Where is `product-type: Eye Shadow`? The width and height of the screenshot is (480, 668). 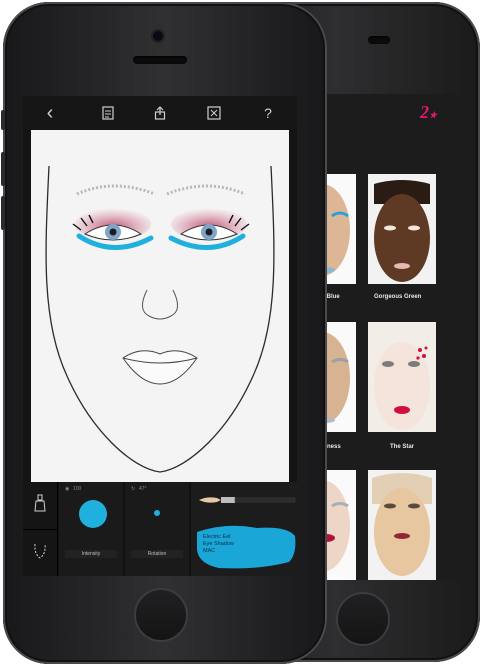 product-type: Eye Shadow is located at coordinates (218, 544).